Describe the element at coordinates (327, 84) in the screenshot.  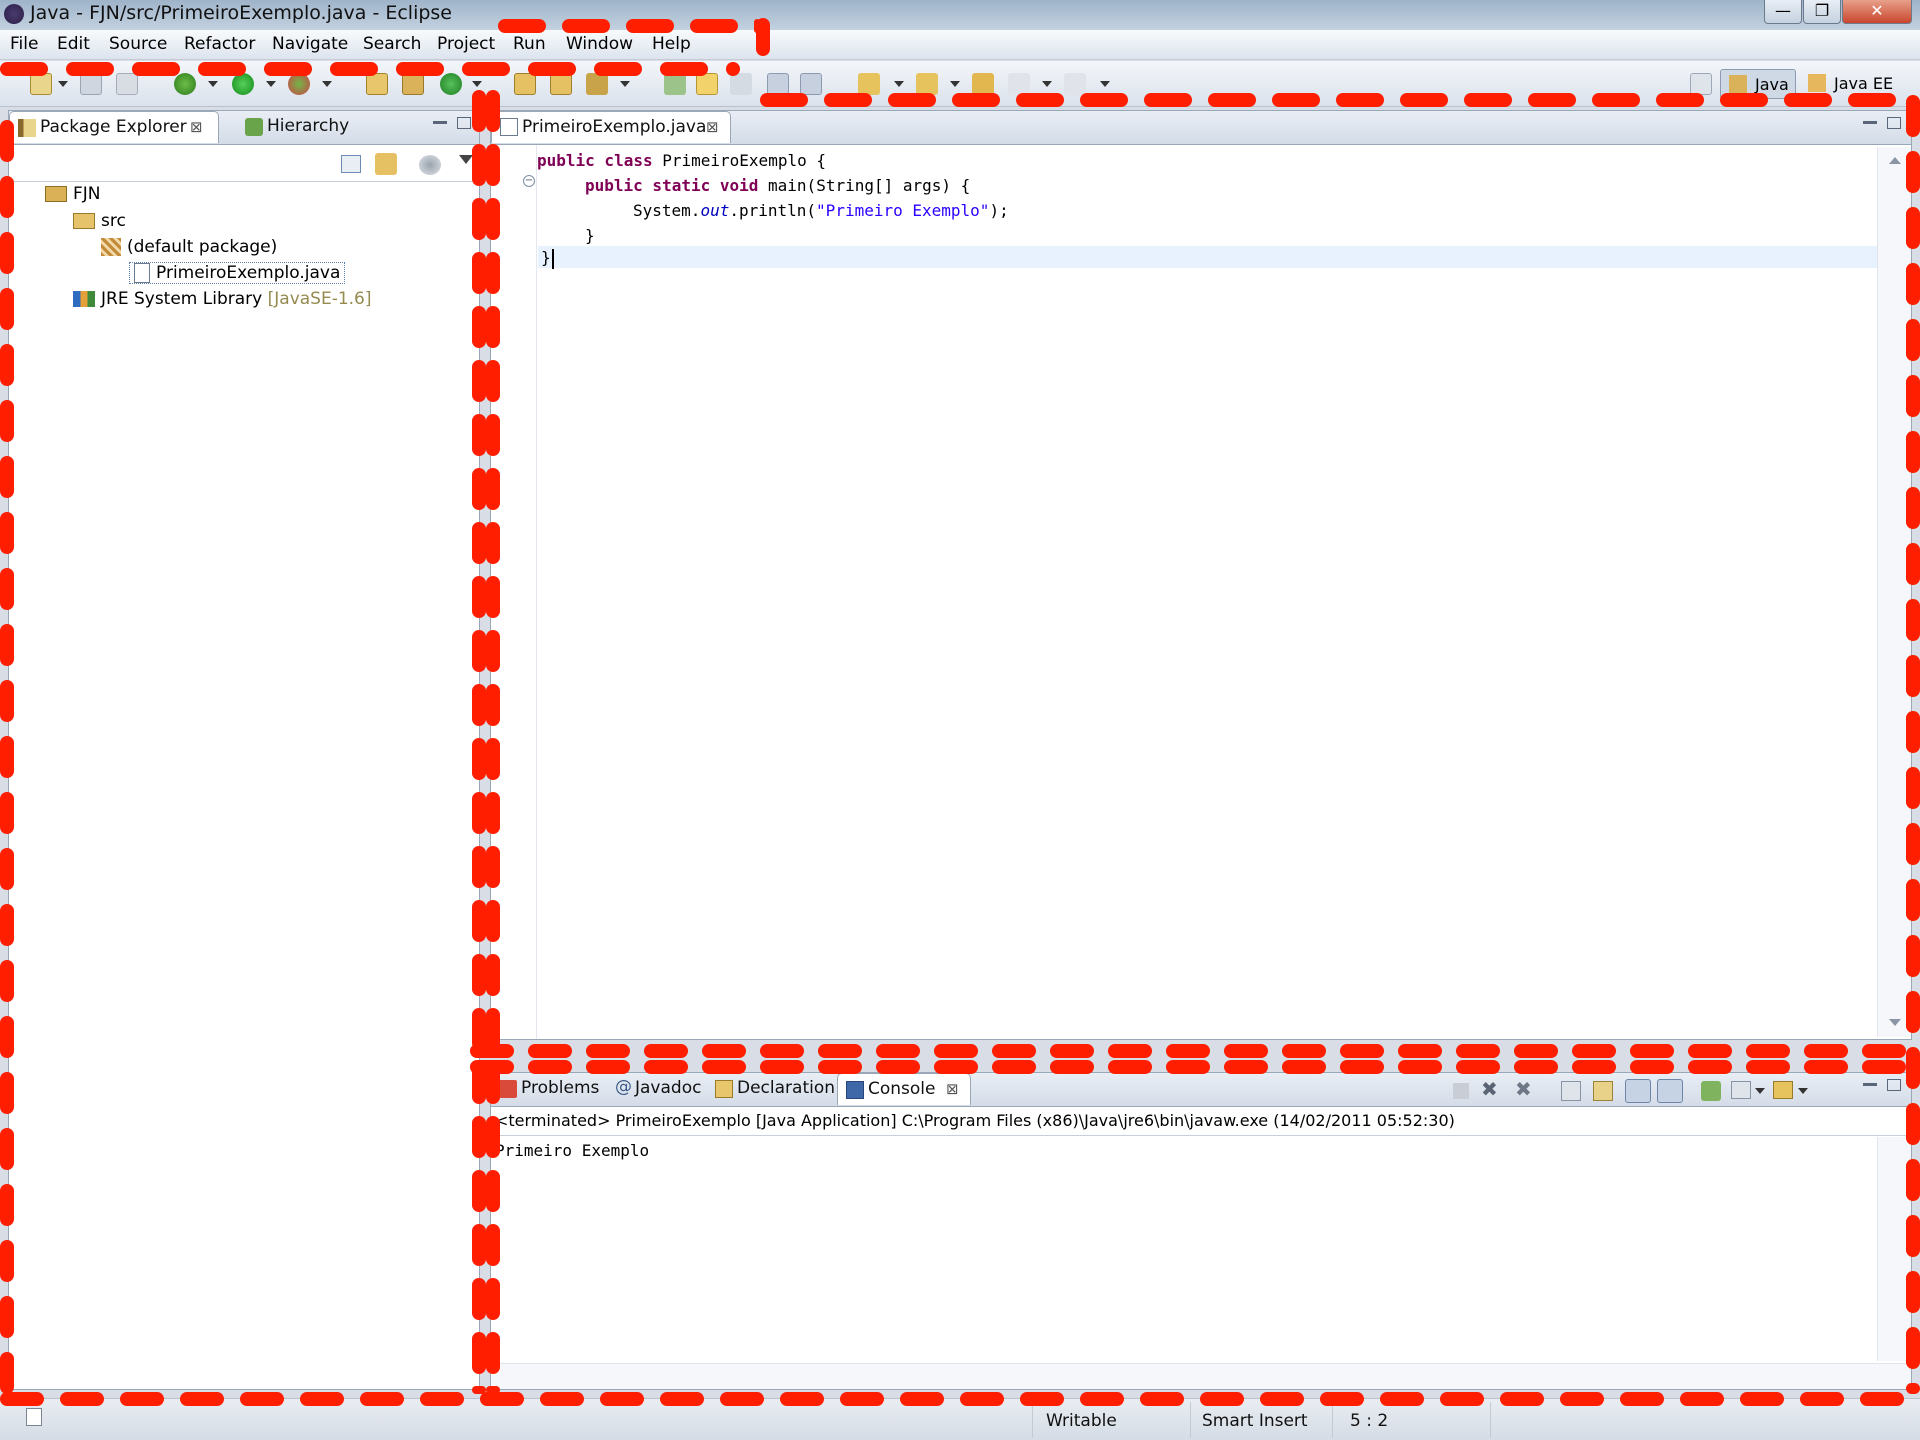
I see `external-tools-dropdown-icon` at that location.